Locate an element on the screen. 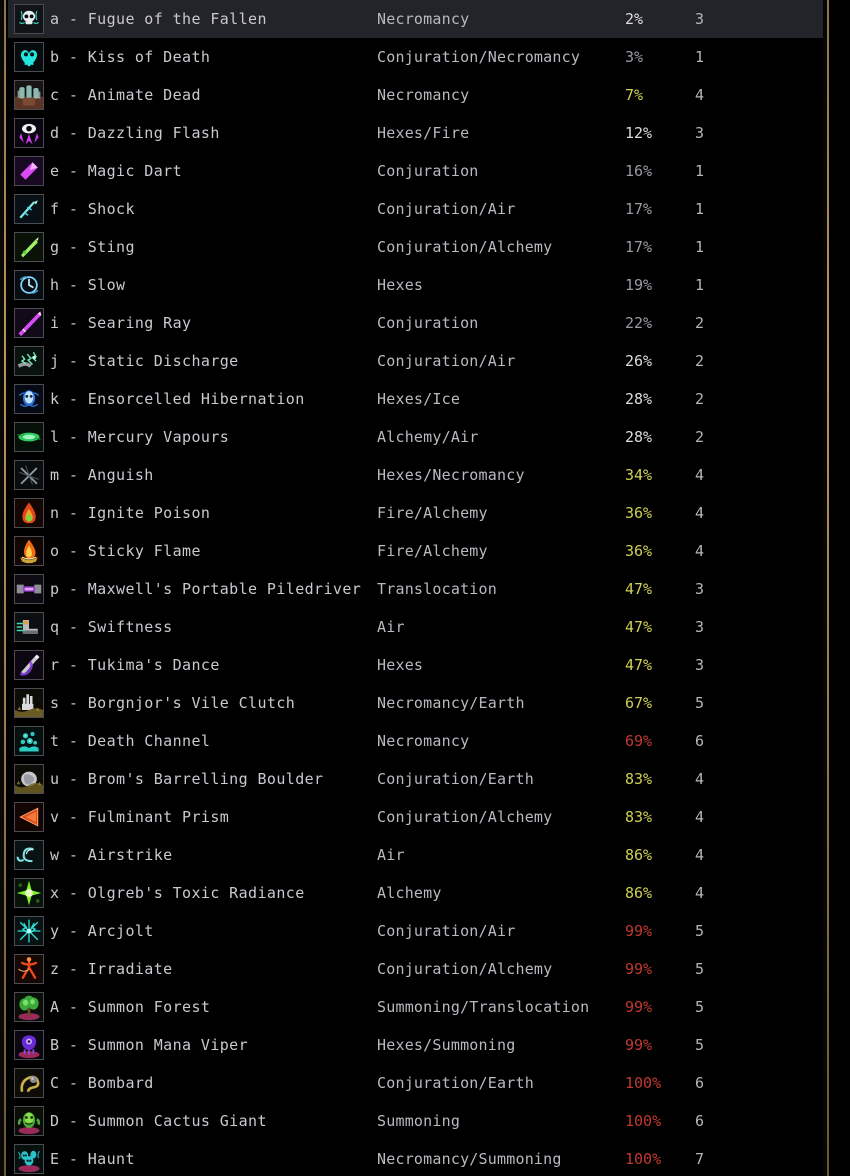  spell-failure-rate: 99% is located at coordinates (639, 931).